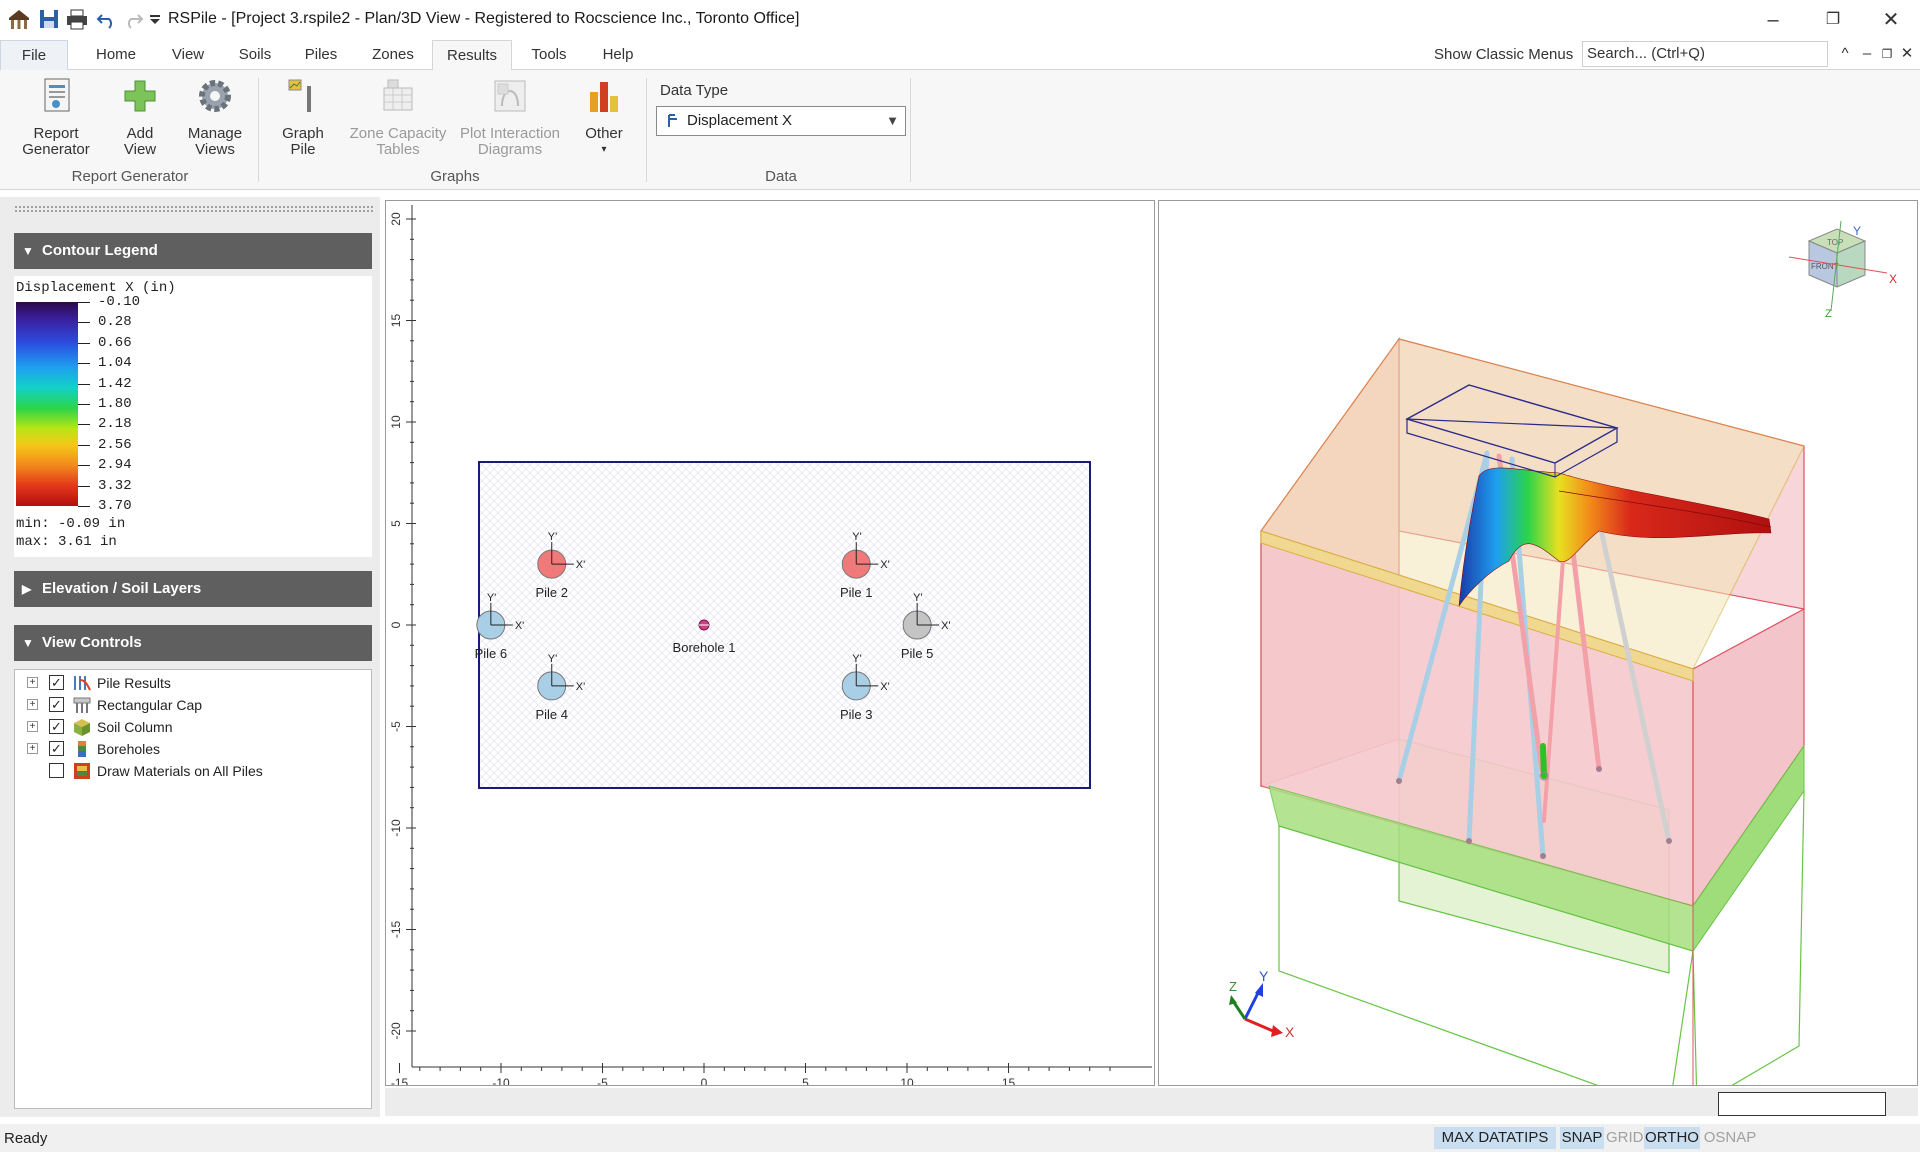 Image resolution: width=1920 pixels, height=1152 pixels. Describe the element at coordinates (1264, 976) in the screenshot. I see `triad-y-label: Y` at that location.